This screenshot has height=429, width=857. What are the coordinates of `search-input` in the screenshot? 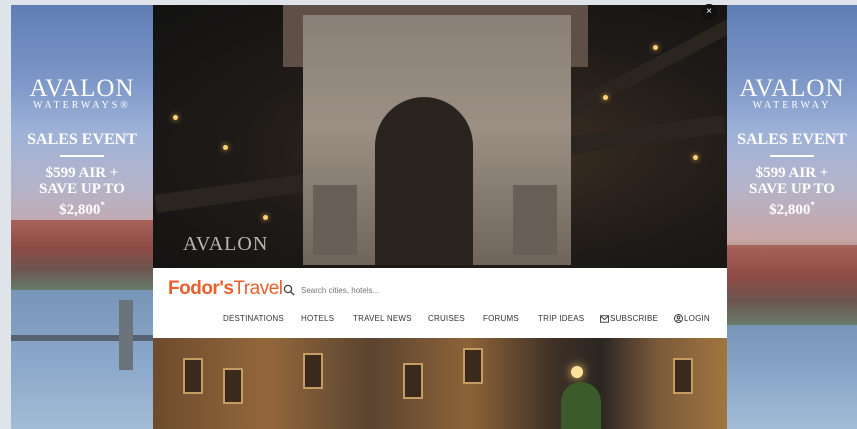 It's located at (356, 290).